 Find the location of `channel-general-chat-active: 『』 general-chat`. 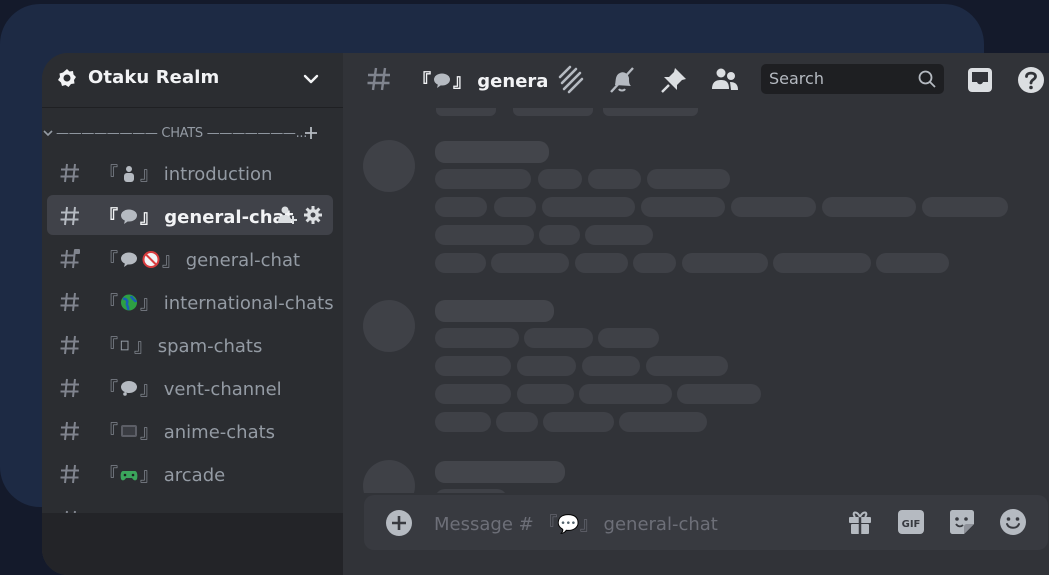

channel-general-chat-active: 『』 general-chat is located at coordinates (190, 215).